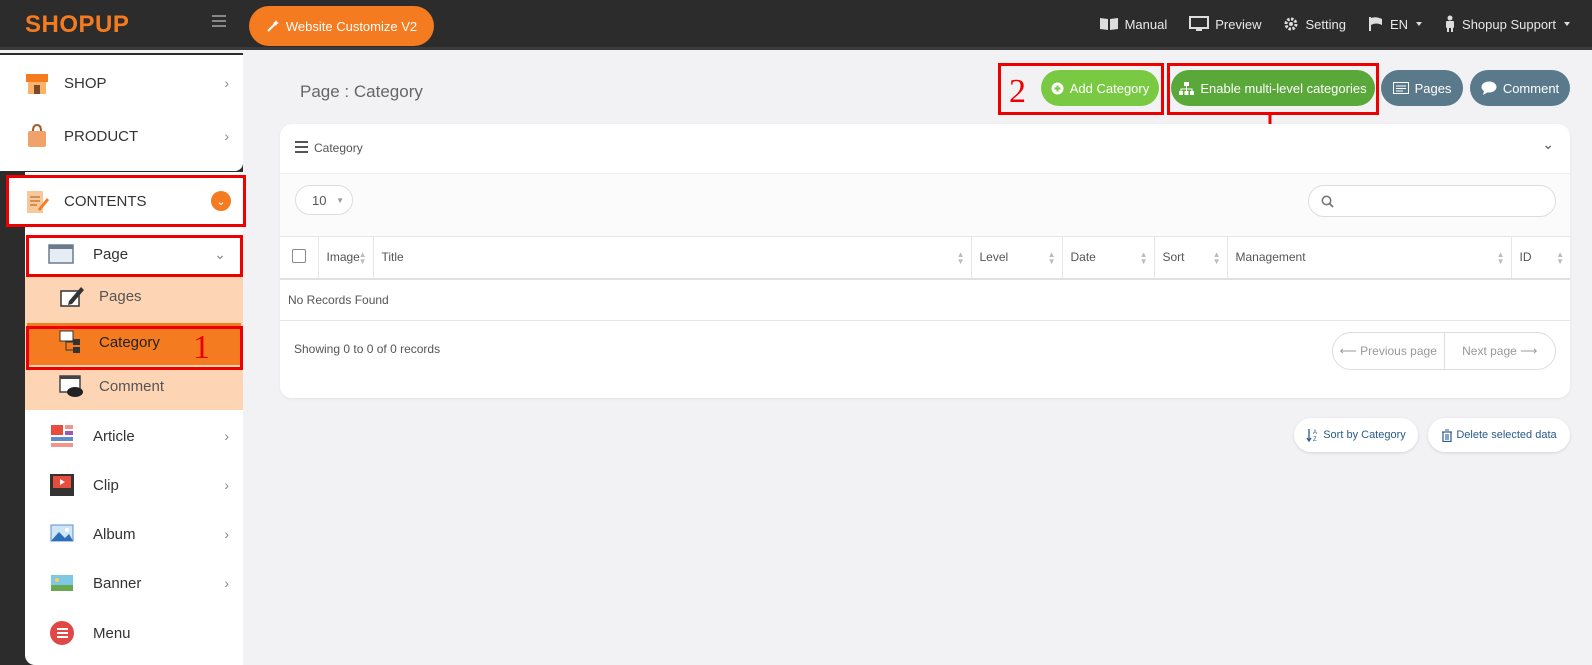 The width and height of the screenshot is (1592, 665). I want to click on sidebar-item-article: Article ›, so click(121, 436).